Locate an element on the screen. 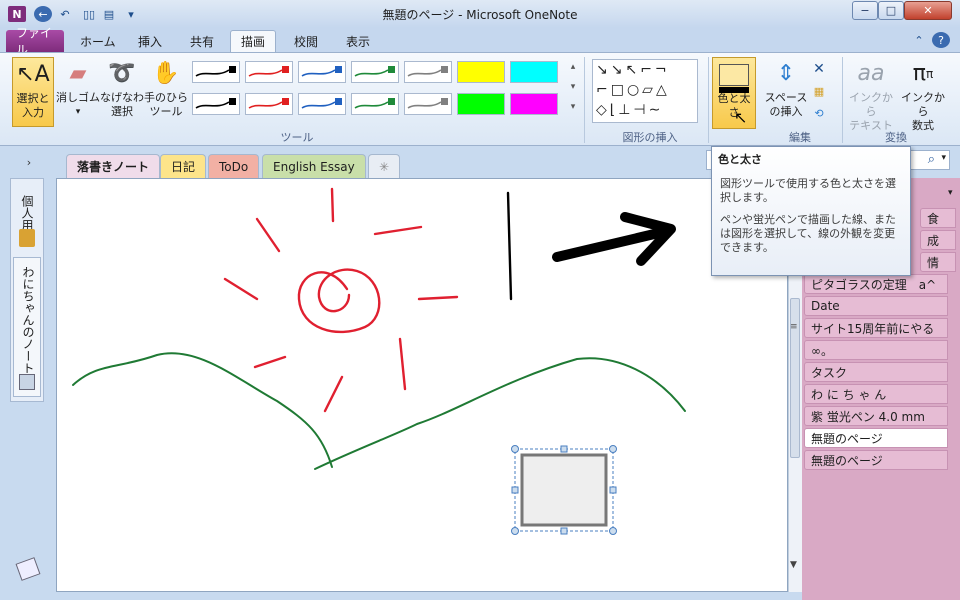  scroll-down-icon: ▼ is located at coordinates (793, 565).